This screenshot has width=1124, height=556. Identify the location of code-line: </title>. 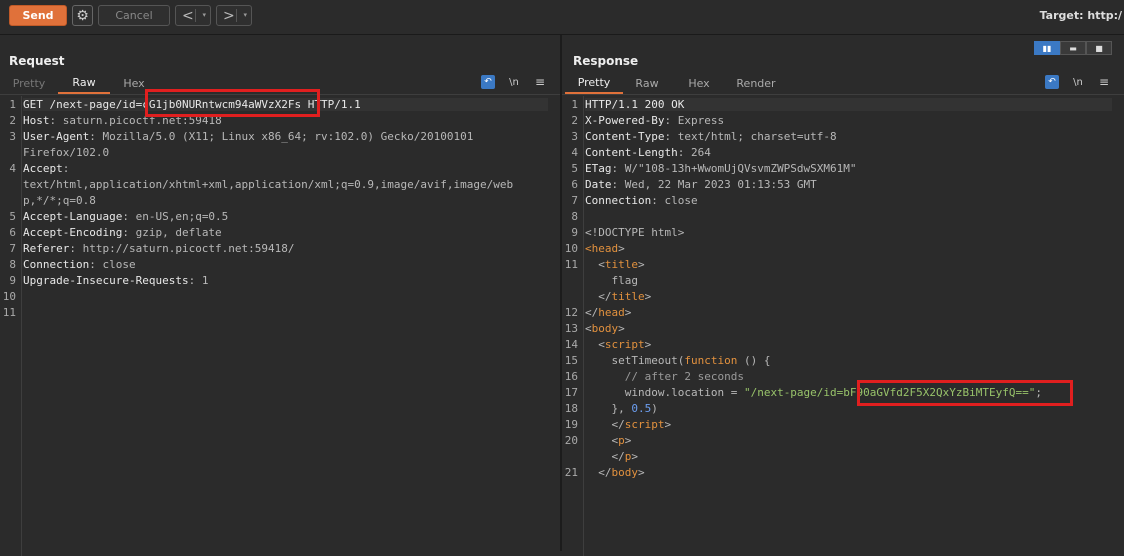
(618, 296).